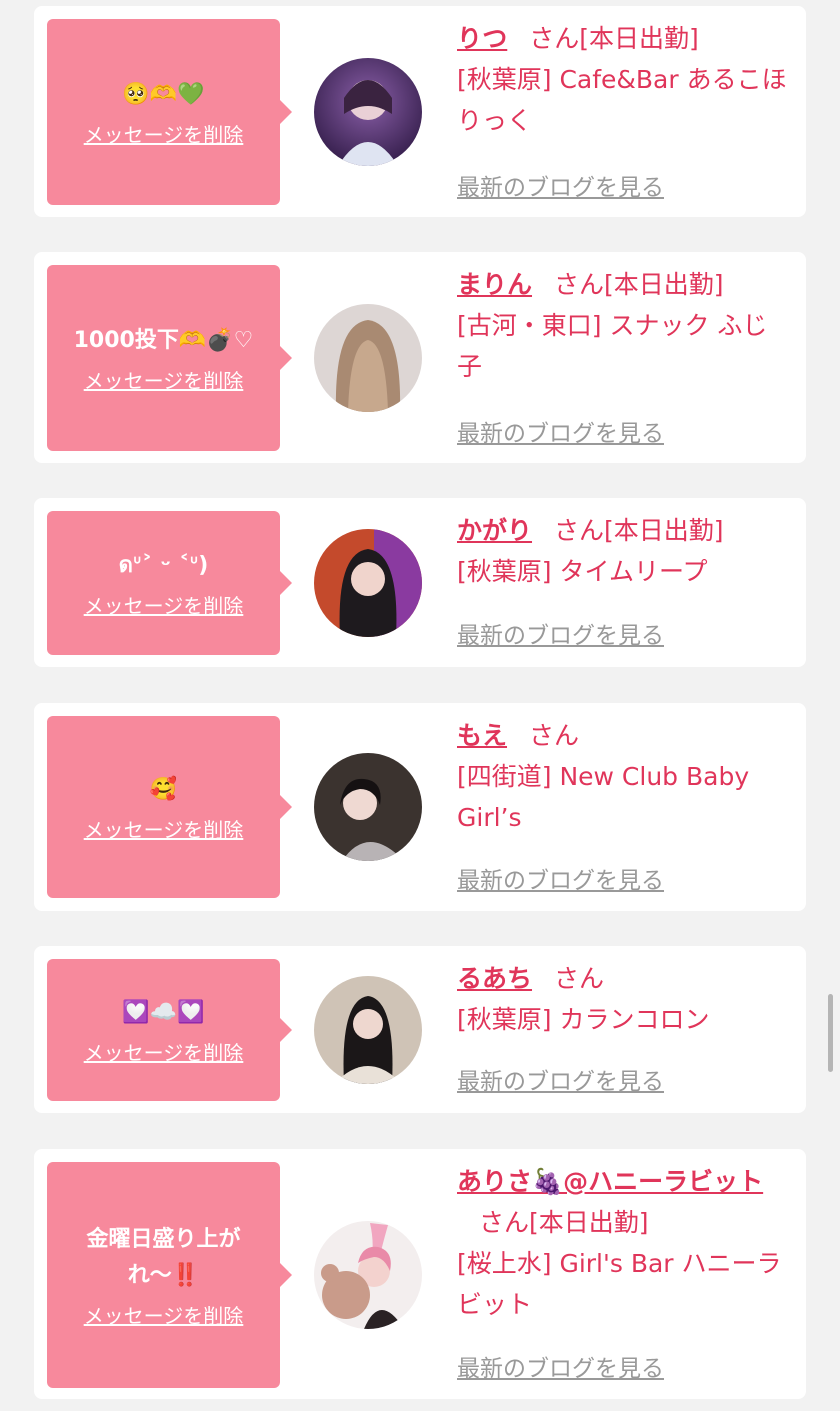 The height and width of the screenshot is (1411, 840). I want to click on message-text: ดᐡ˃ ᵕ ˂ᐡ), so click(163, 565).